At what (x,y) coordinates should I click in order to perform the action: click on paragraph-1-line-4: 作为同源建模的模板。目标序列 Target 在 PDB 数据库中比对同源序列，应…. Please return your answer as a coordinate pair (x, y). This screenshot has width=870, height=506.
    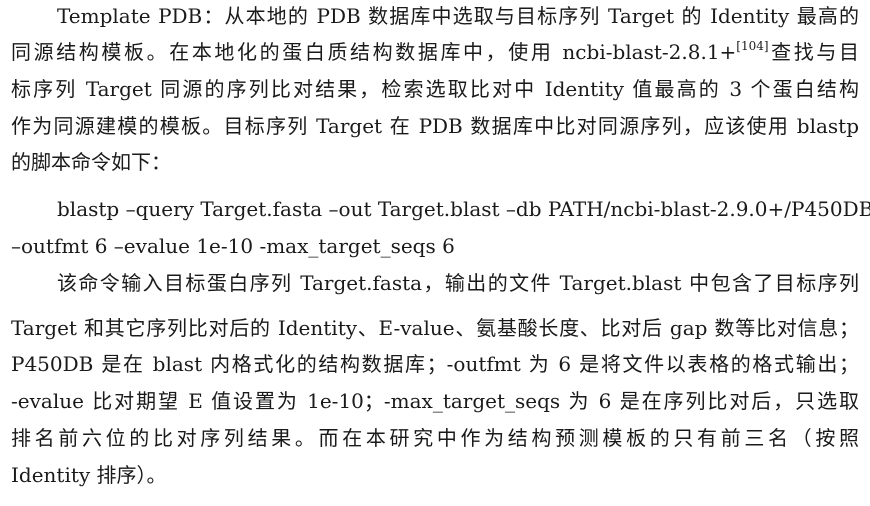
    Looking at the image, I should click on (435, 126).